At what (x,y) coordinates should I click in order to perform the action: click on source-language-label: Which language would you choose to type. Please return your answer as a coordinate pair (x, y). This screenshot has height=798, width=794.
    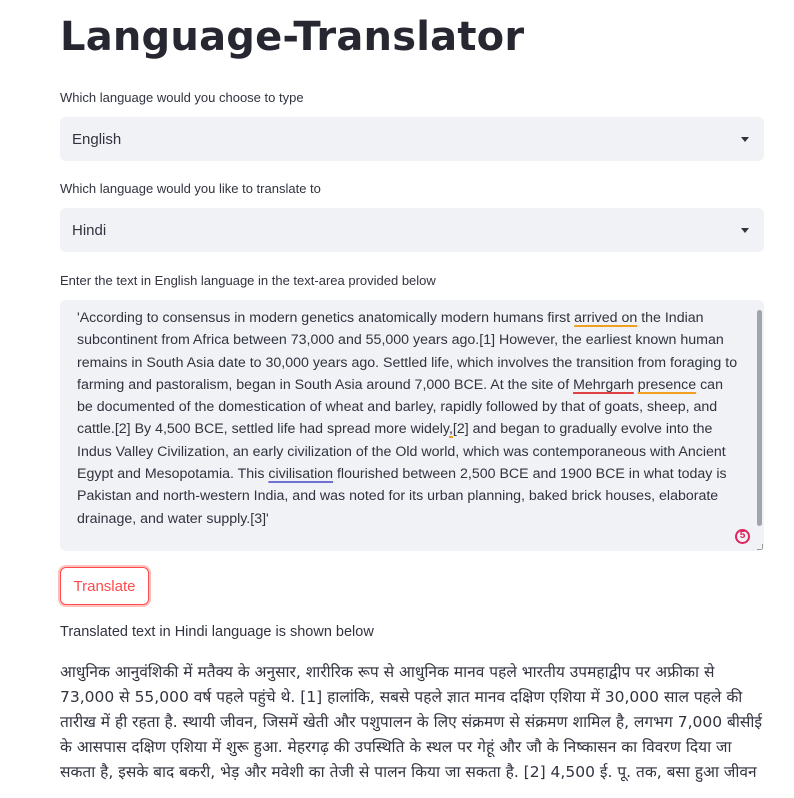
    Looking at the image, I should click on (182, 97).